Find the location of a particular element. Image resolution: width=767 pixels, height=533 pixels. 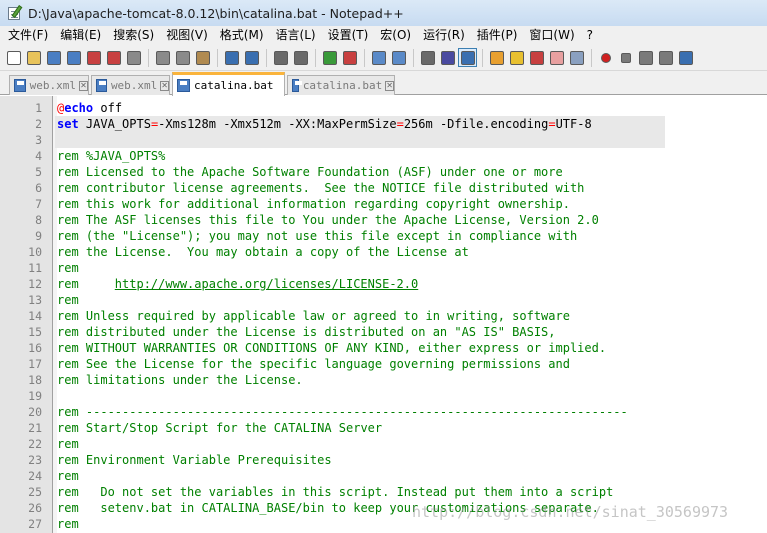

menu-item: 视图(V) is located at coordinates (187, 35).